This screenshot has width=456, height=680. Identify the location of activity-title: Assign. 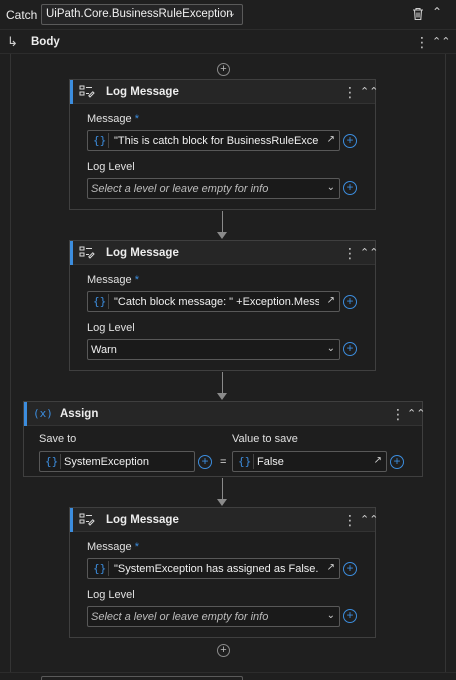
(79, 414).